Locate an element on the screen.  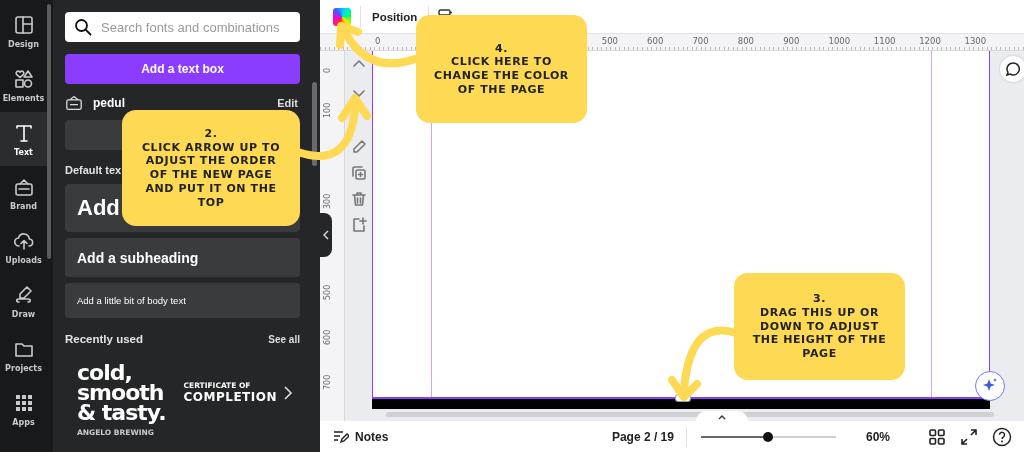
duplicate-icon is located at coordinates (358, 173).